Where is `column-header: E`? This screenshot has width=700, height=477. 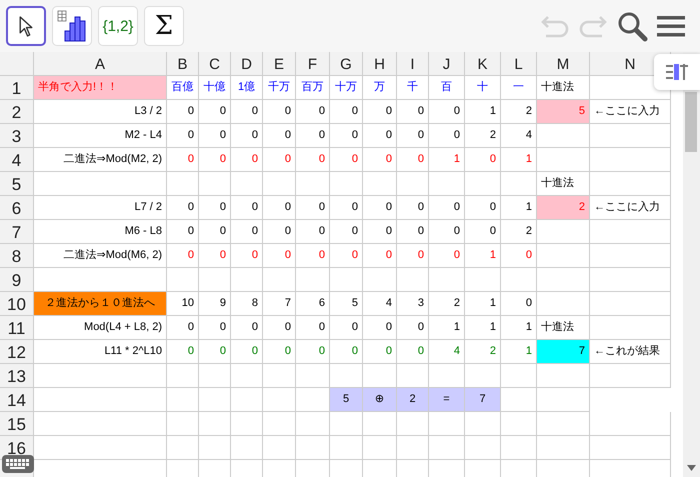
column-header: E is located at coordinates (279, 64).